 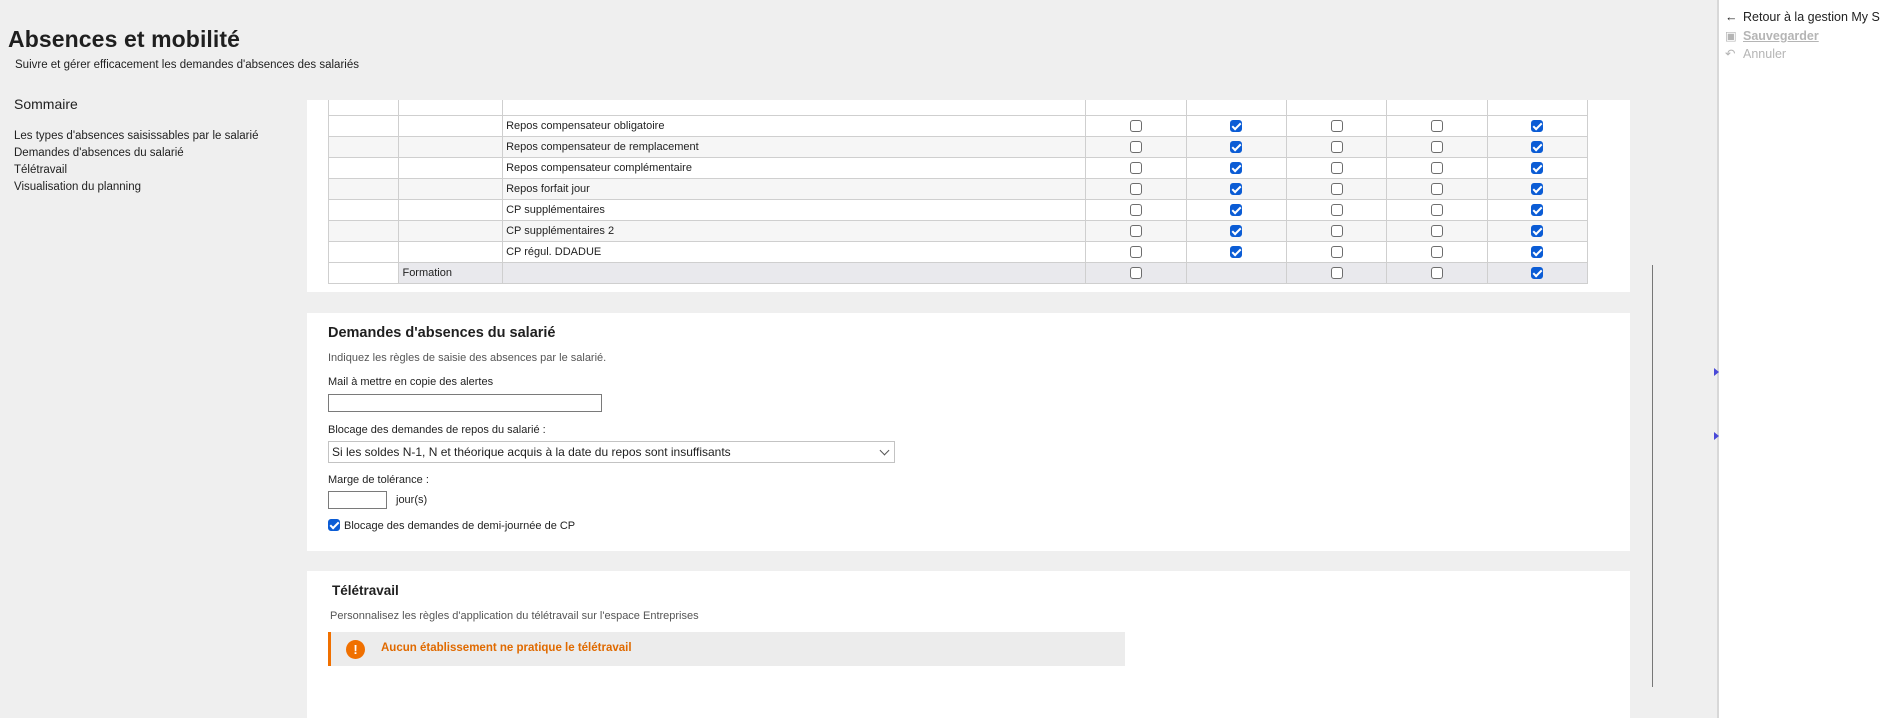 What do you see at coordinates (1802, 17) in the screenshot?
I see `back-link: ← Retour à la gestion My Sila` at bounding box center [1802, 17].